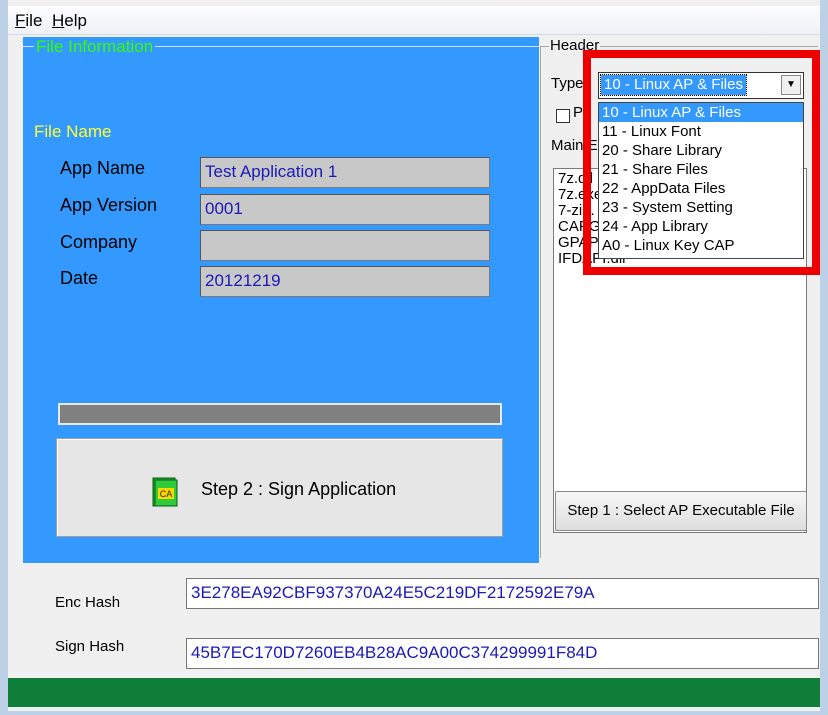 This screenshot has width=828, height=715. I want to click on menu-help: Help, so click(69, 21).